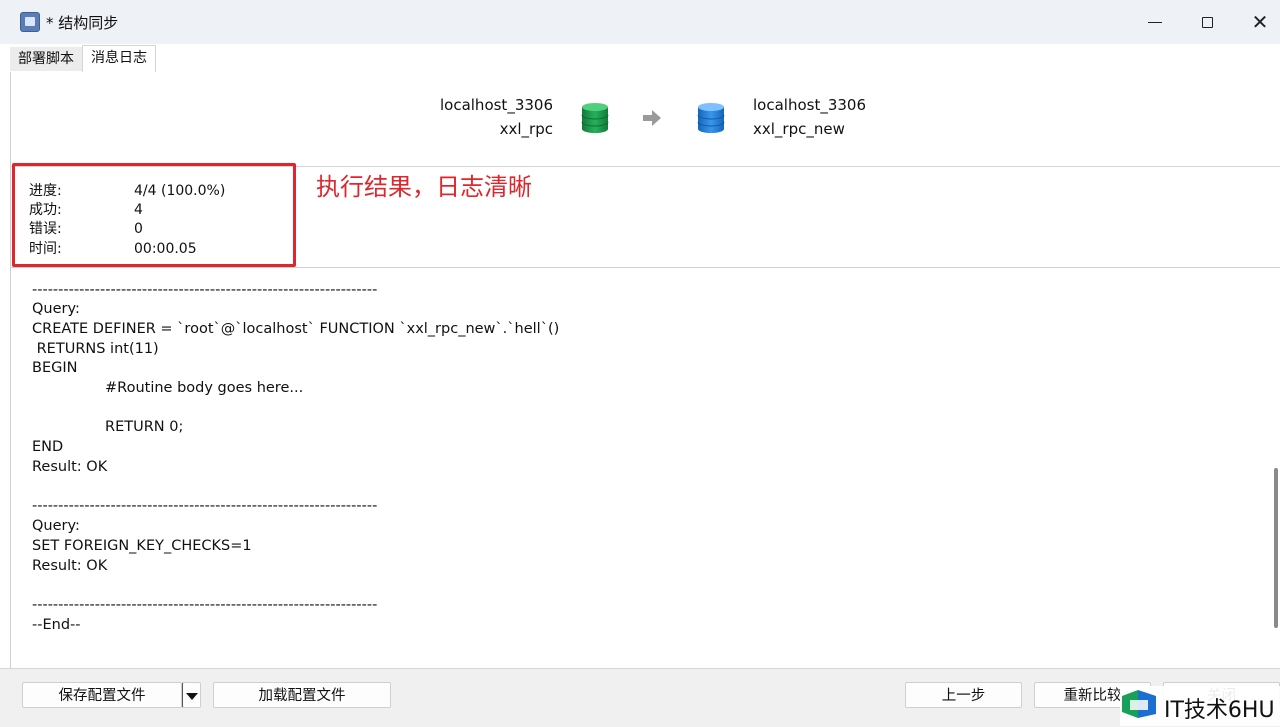 The height and width of the screenshot is (727, 1280). What do you see at coordinates (142, 546) in the screenshot?
I see `log-line: SET FOREIGN_KEY_CHECKS=1` at bounding box center [142, 546].